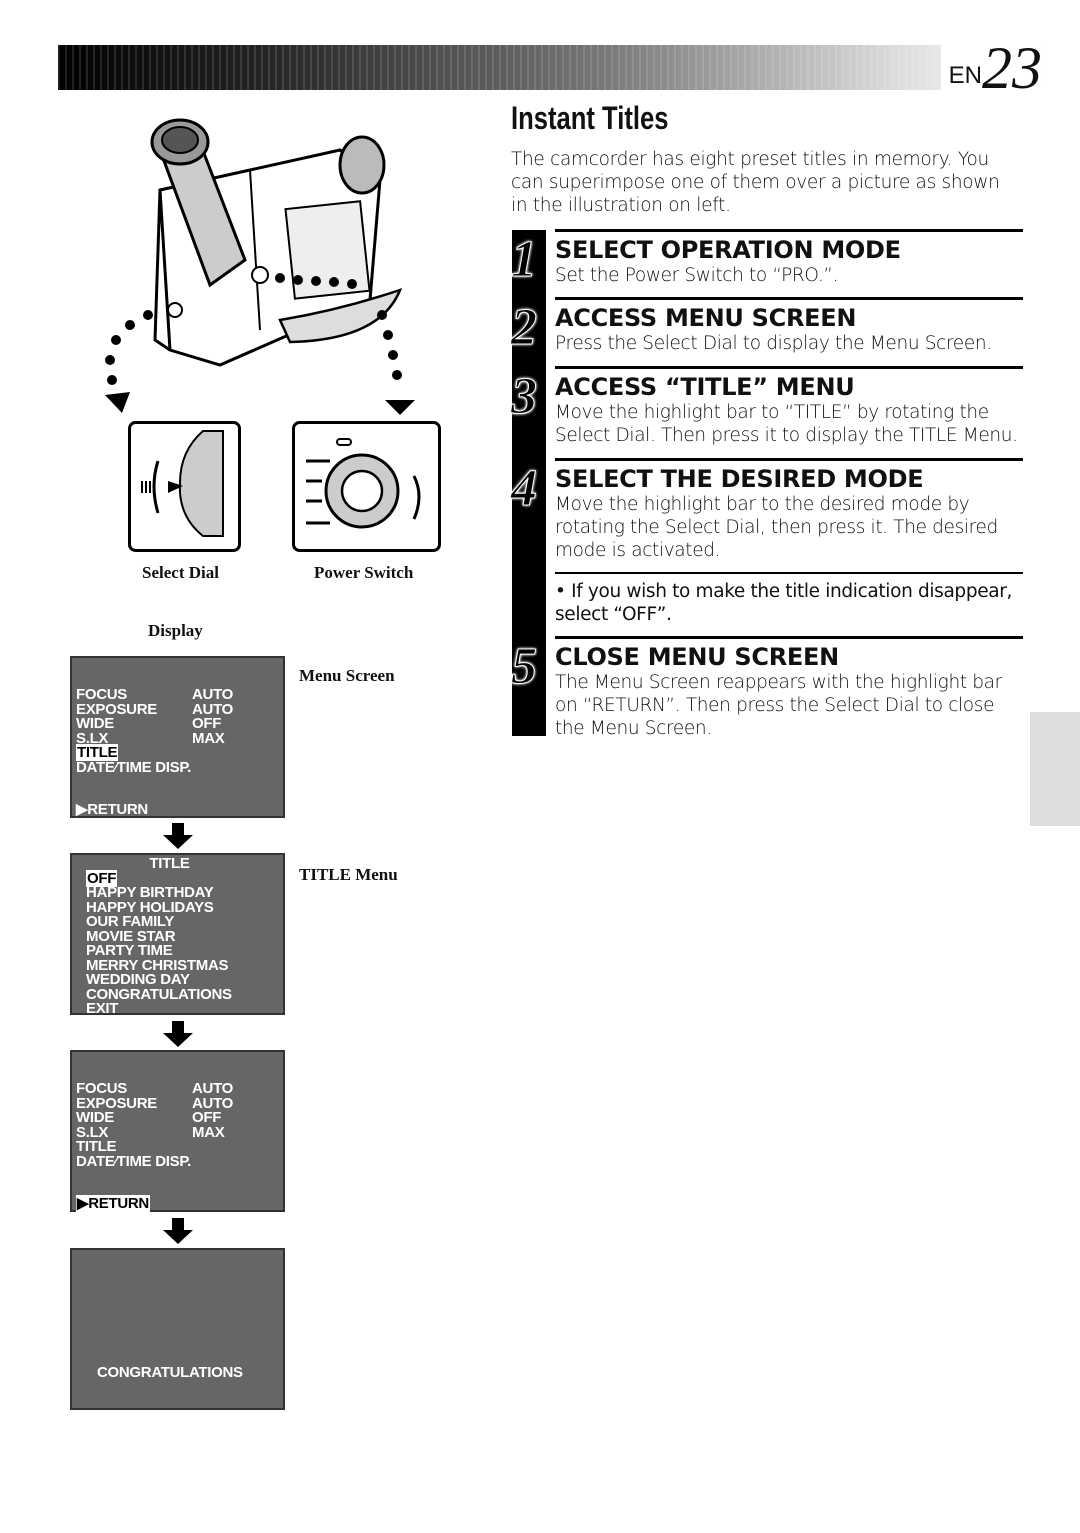 The width and height of the screenshot is (1080, 1533). Describe the element at coordinates (348, 874) in the screenshot. I see `caption-title-menu: TITLE Menu` at that location.